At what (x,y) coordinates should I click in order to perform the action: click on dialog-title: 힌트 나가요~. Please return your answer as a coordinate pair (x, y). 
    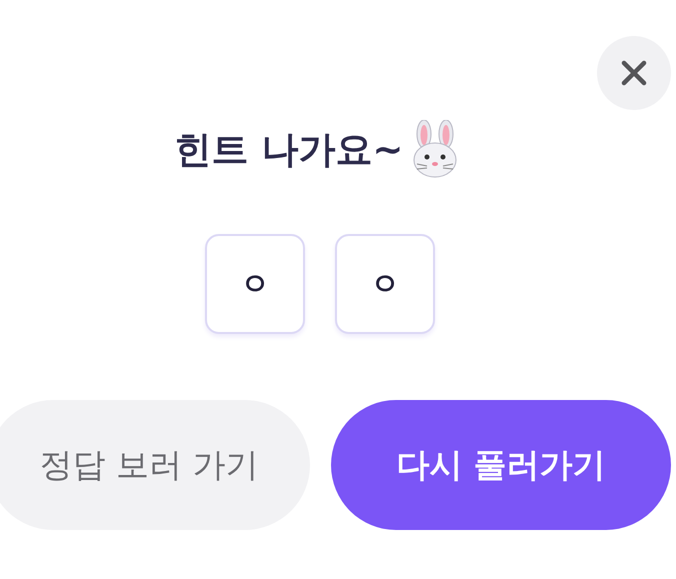
    Looking at the image, I should click on (289, 150).